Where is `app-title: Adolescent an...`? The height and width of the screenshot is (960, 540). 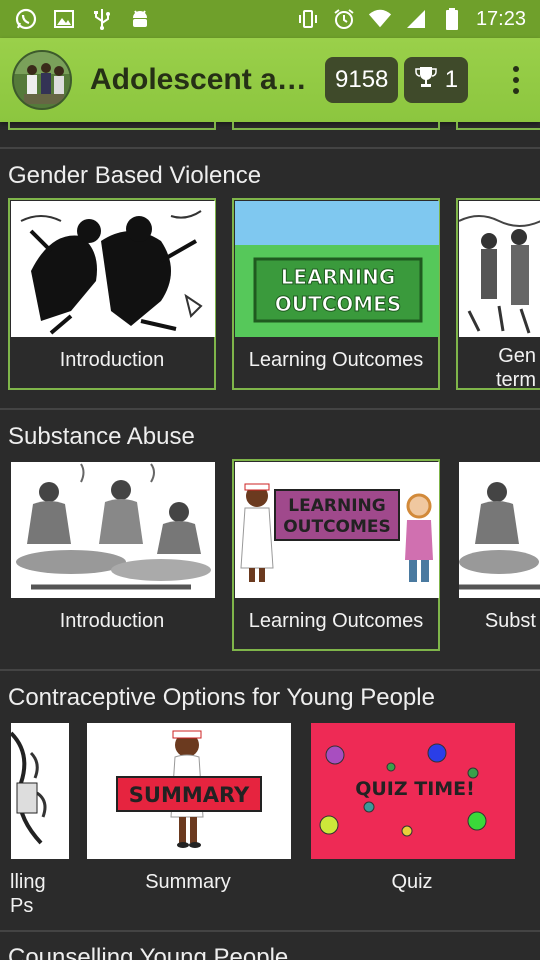
app-title: Adolescent an... is located at coordinates (199, 79).